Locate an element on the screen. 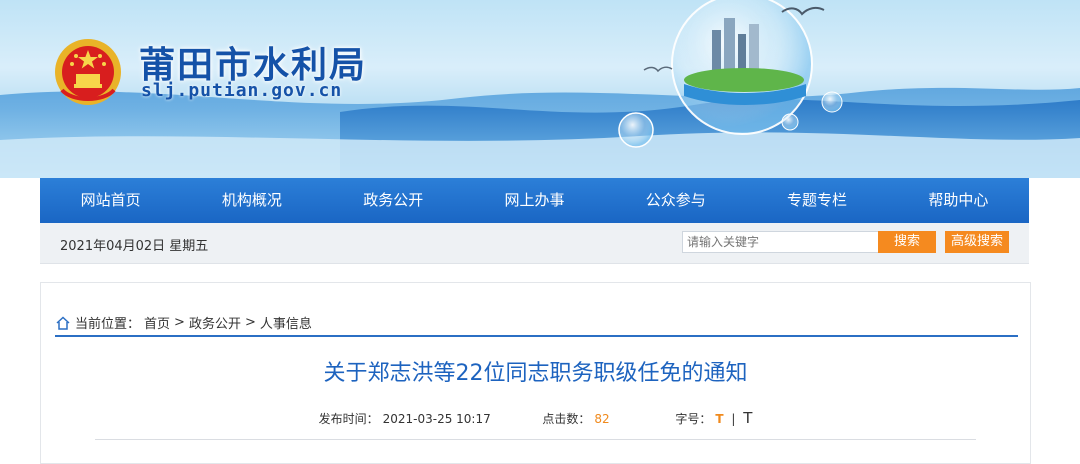  meta-divider is located at coordinates (535, 439).